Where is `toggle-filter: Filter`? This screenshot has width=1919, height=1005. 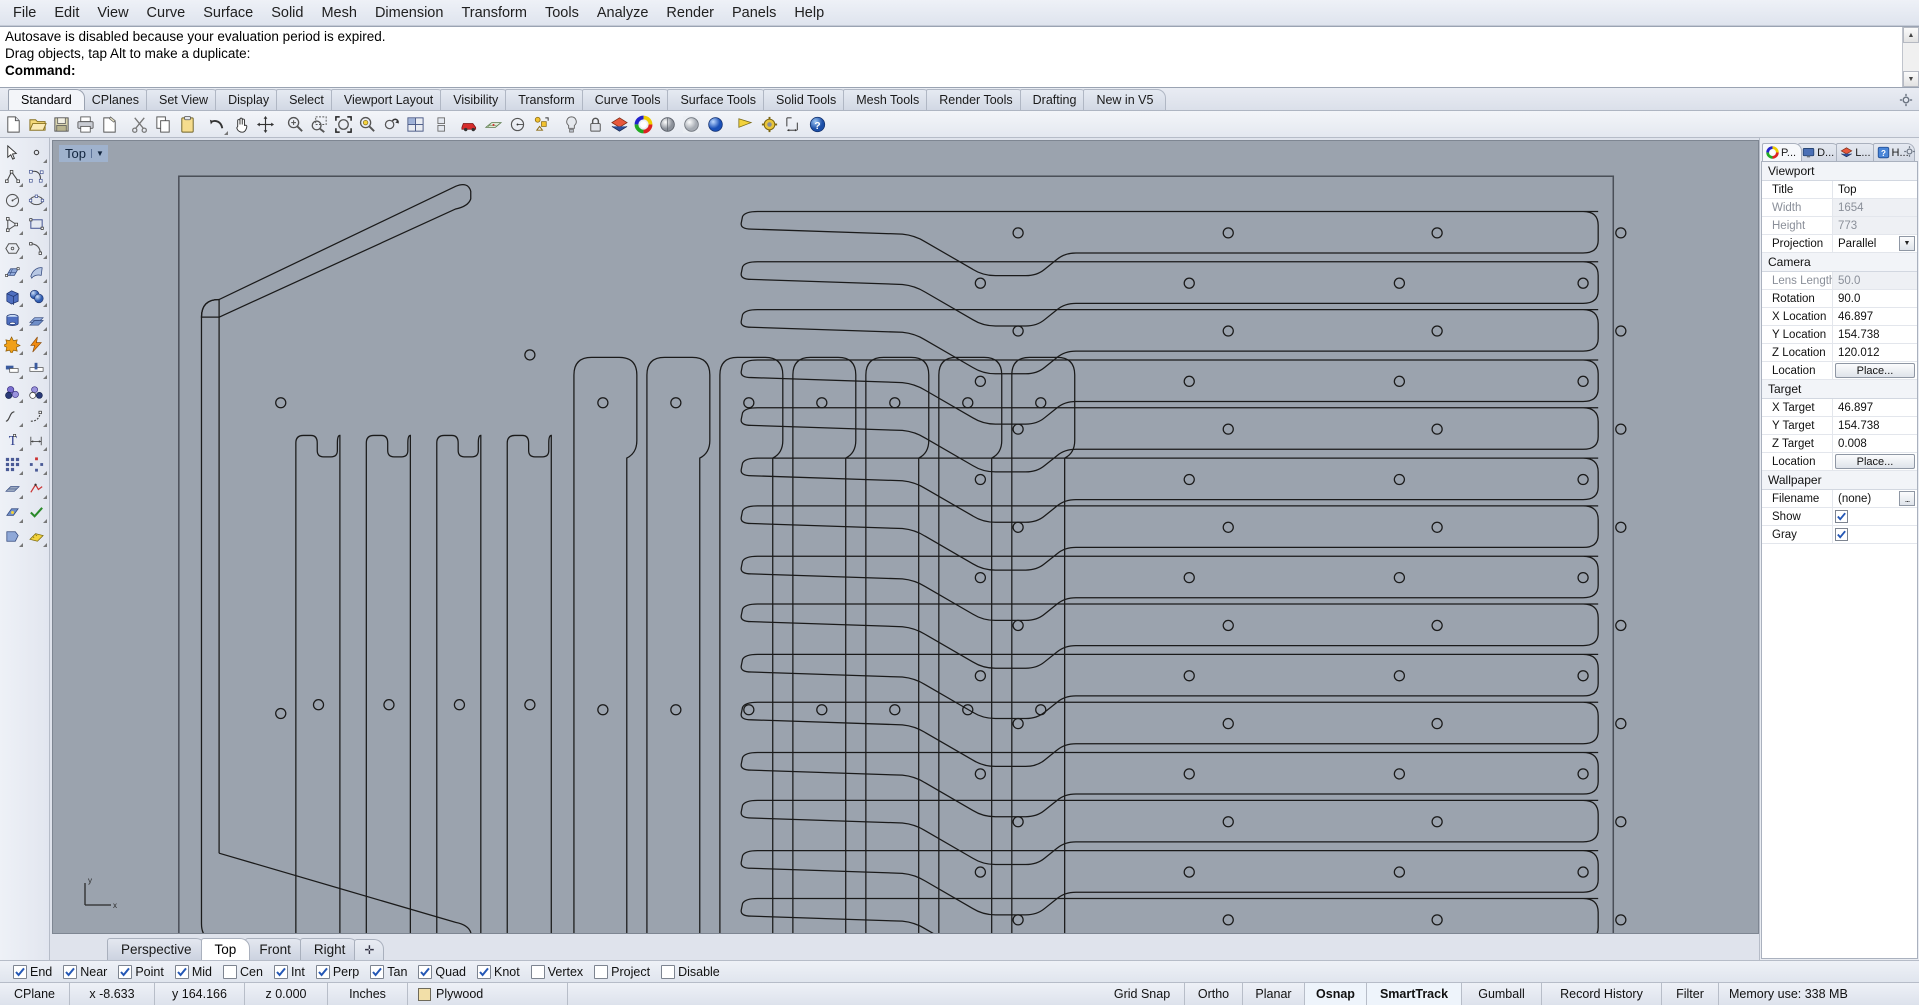 toggle-filter: Filter is located at coordinates (1690, 994).